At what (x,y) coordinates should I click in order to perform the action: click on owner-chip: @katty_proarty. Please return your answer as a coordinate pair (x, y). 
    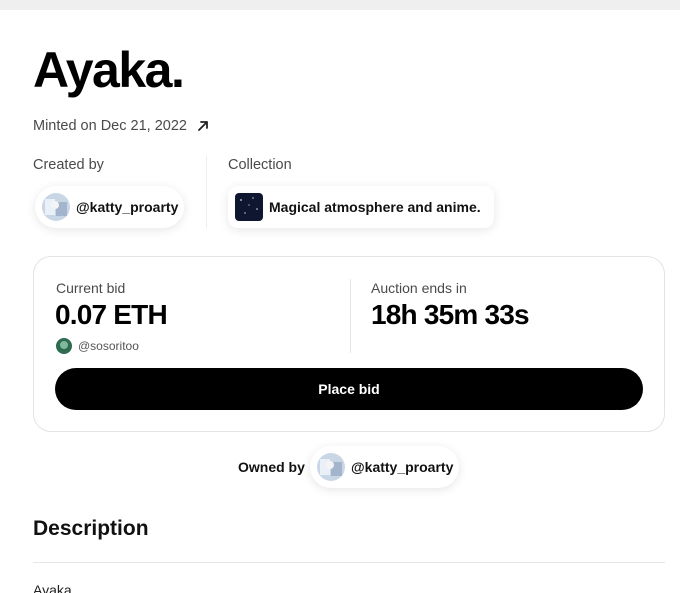
    Looking at the image, I should click on (384, 467).